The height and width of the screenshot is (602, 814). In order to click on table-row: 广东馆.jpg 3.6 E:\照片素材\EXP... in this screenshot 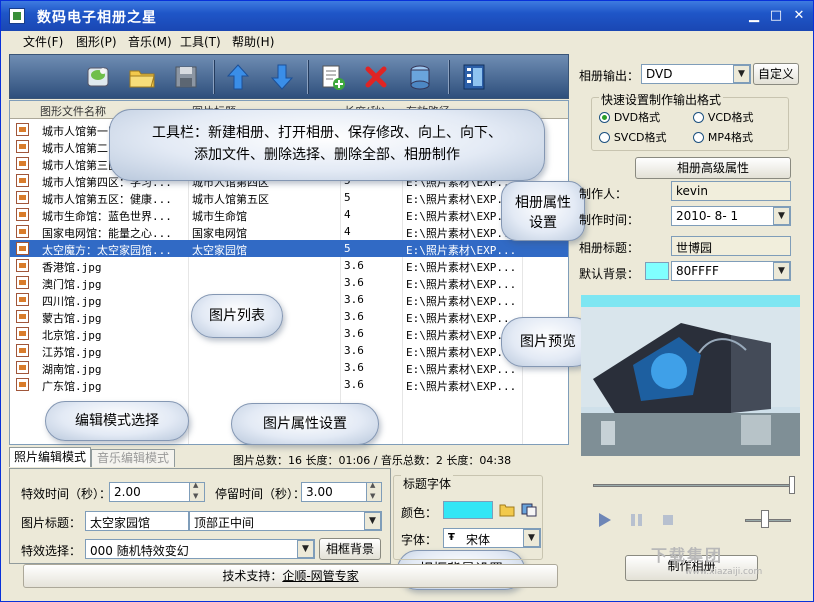, I will do `click(289, 384)`.